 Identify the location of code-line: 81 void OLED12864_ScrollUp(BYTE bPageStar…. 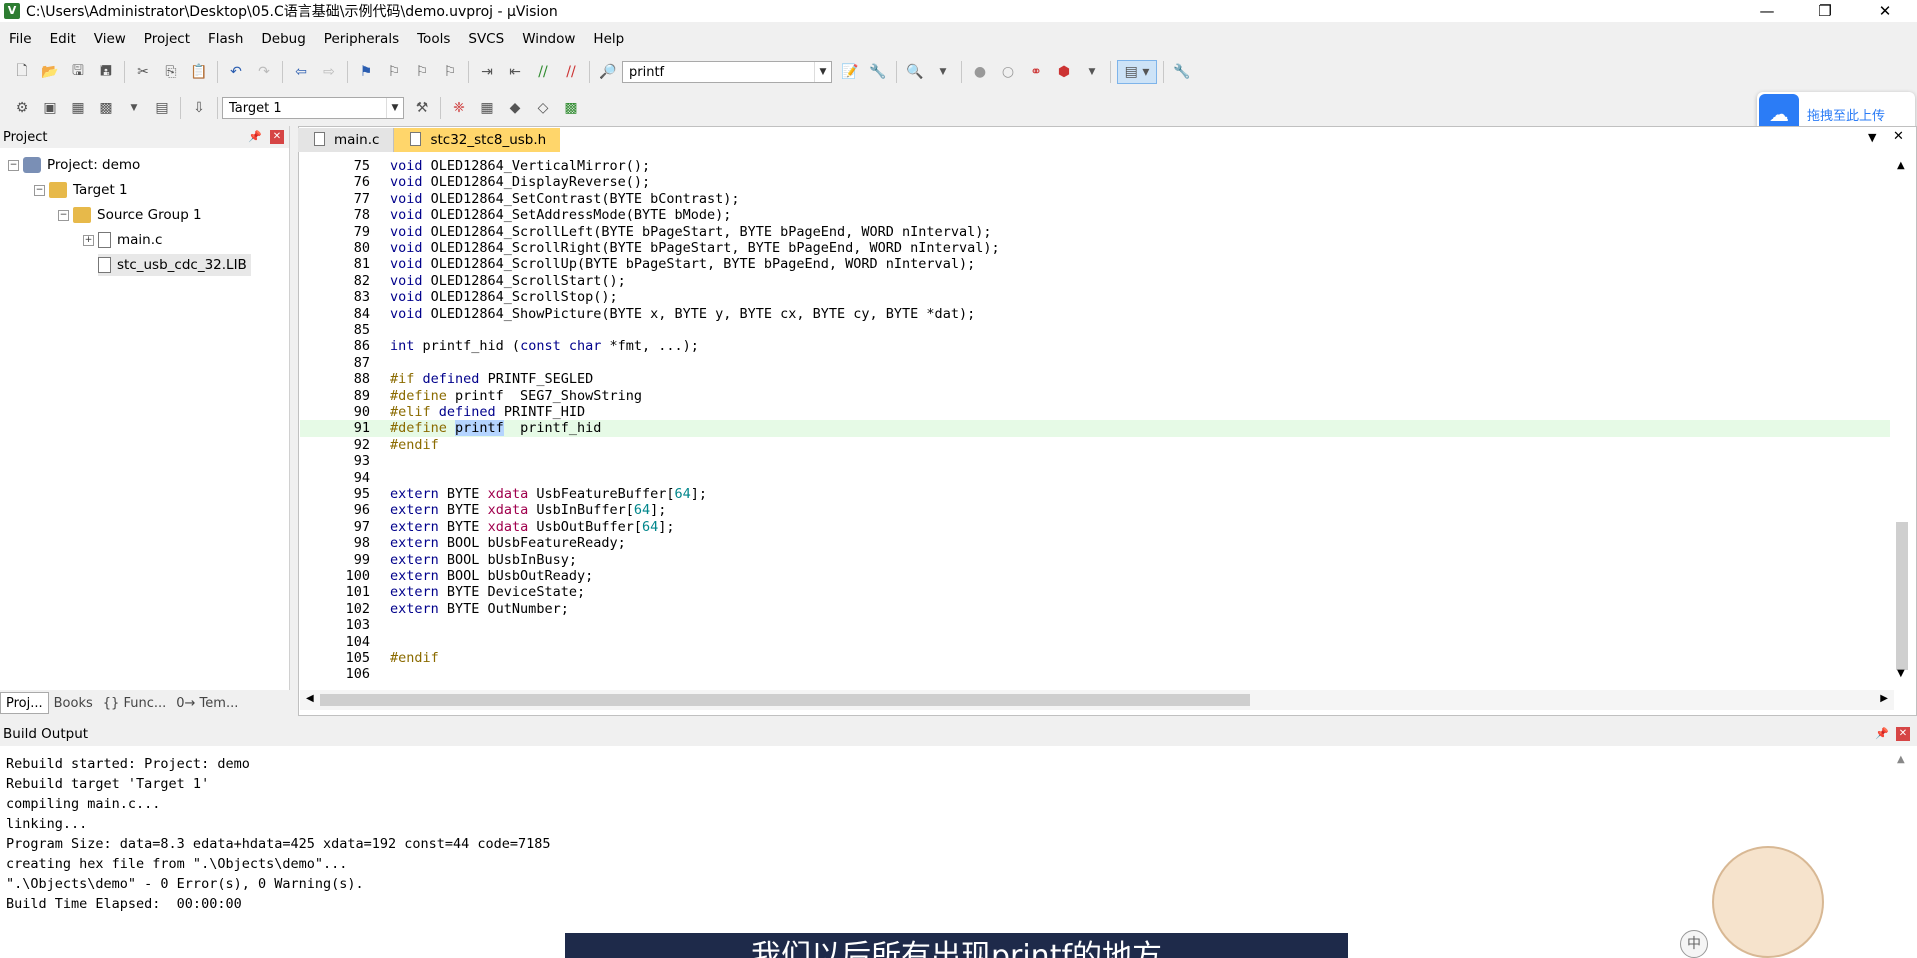
(1095, 264).